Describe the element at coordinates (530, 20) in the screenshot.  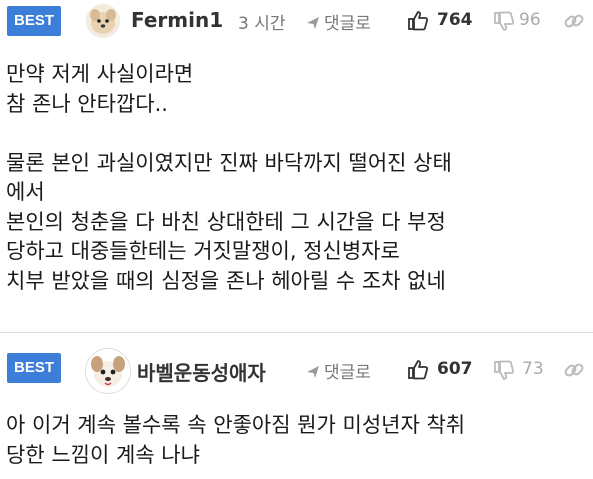
I see `downvote-count: 96` at that location.